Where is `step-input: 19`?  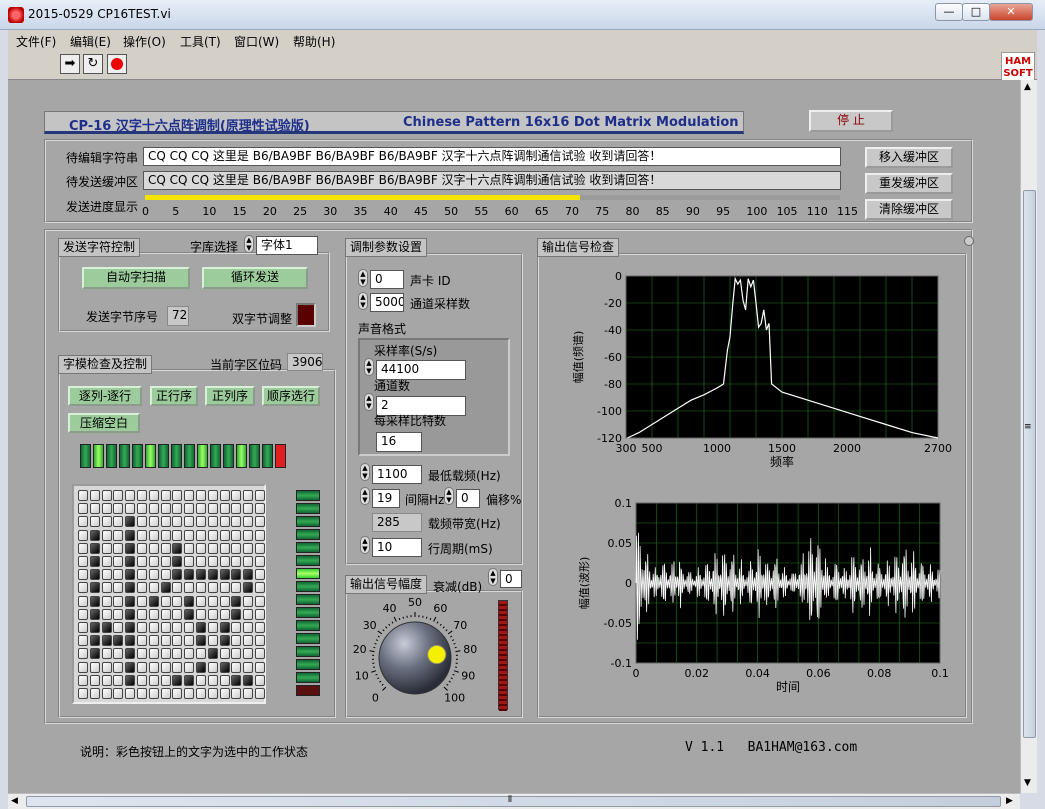 step-input: 19 is located at coordinates (386, 498).